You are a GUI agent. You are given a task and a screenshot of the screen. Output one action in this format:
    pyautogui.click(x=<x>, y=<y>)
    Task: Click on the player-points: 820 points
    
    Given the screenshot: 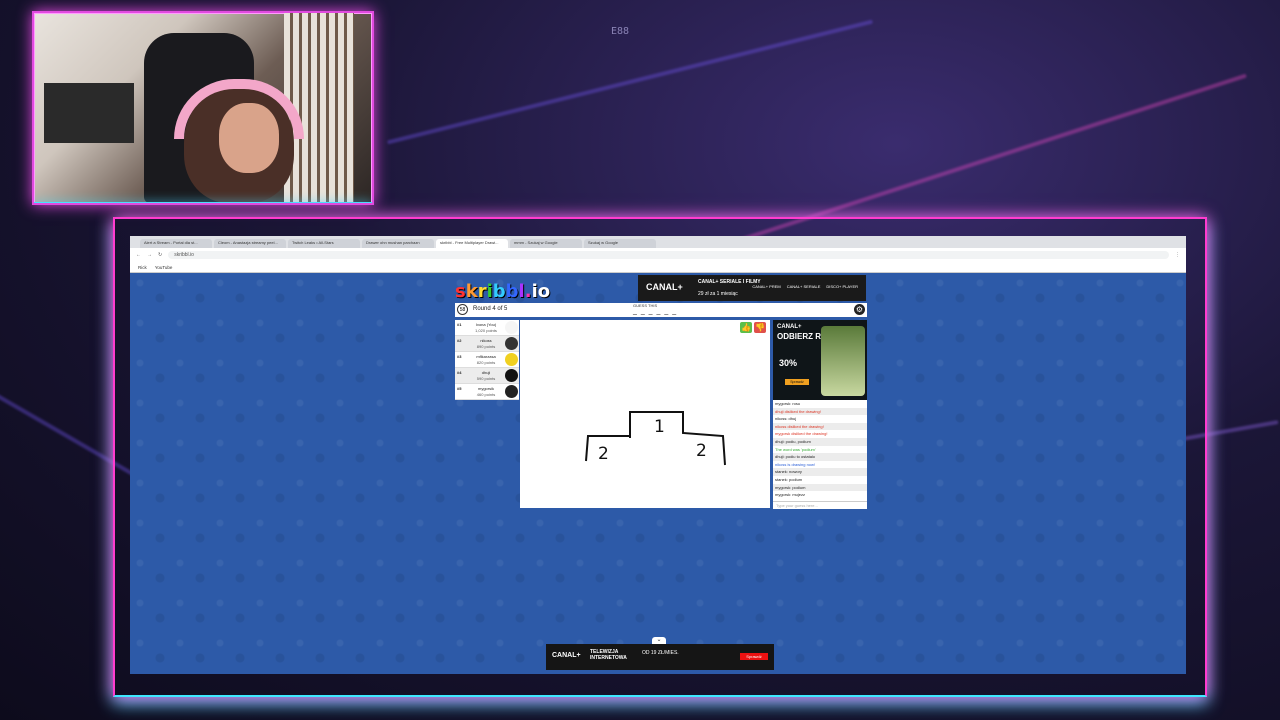 What is the action you would take?
    pyautogui.click(x=486, y=362)
    